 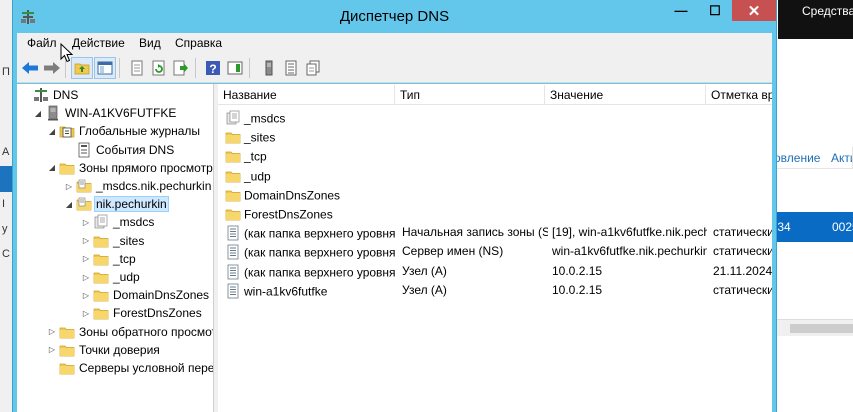 I want to click on tree-node: ◢ nik.pechurkin, so click(x=116, y=204).